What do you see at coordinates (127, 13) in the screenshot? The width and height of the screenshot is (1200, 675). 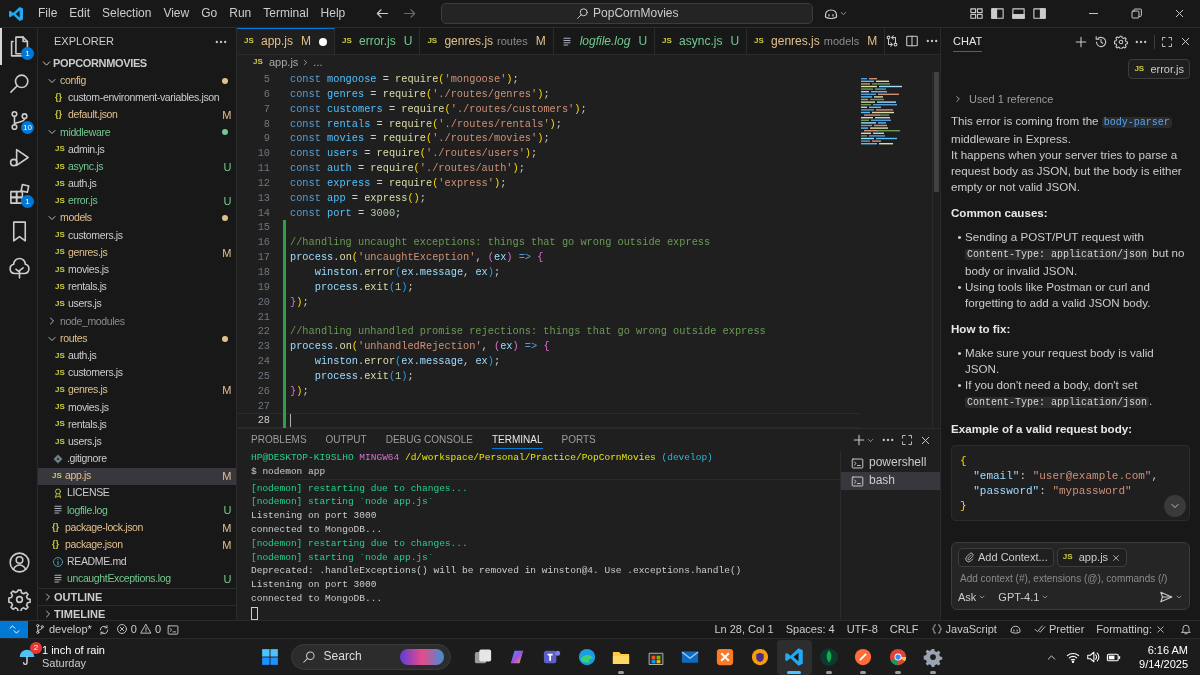 I see `menu-item: Selection` at bounding box center [127, 13].